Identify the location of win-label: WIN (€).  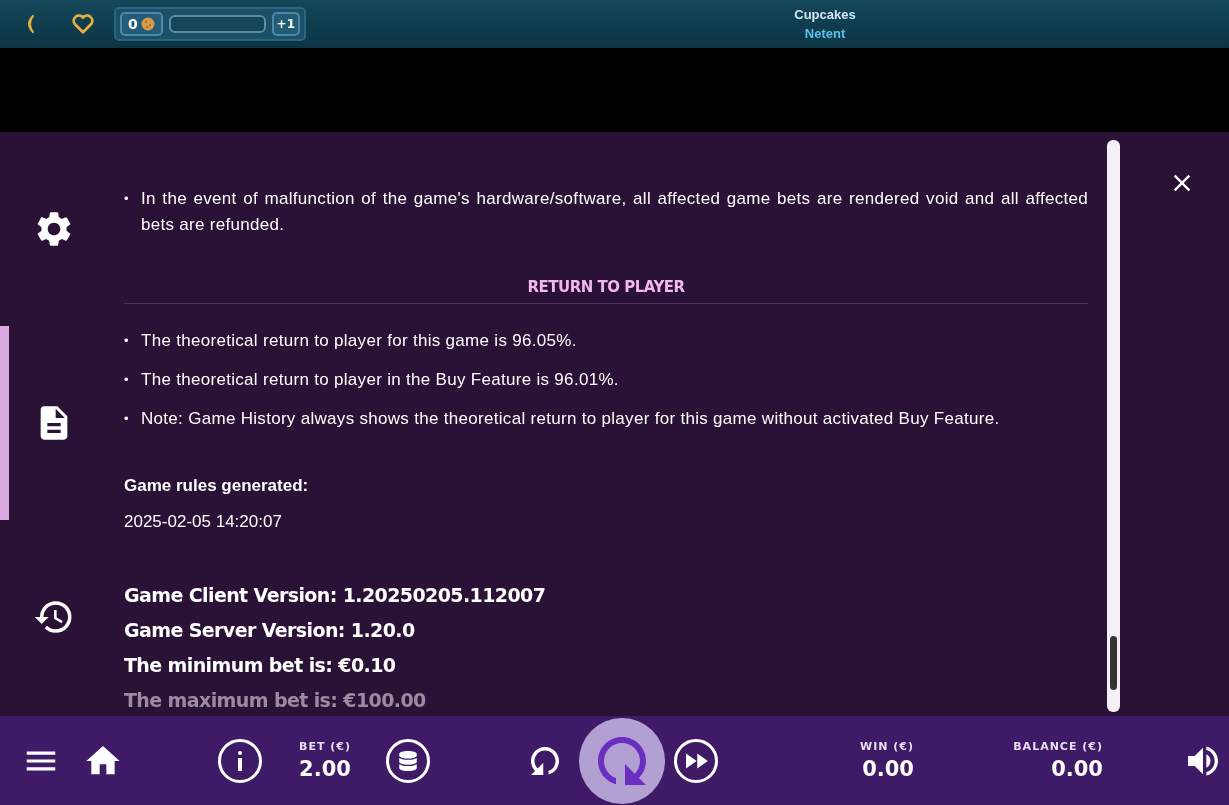
(887, 746).